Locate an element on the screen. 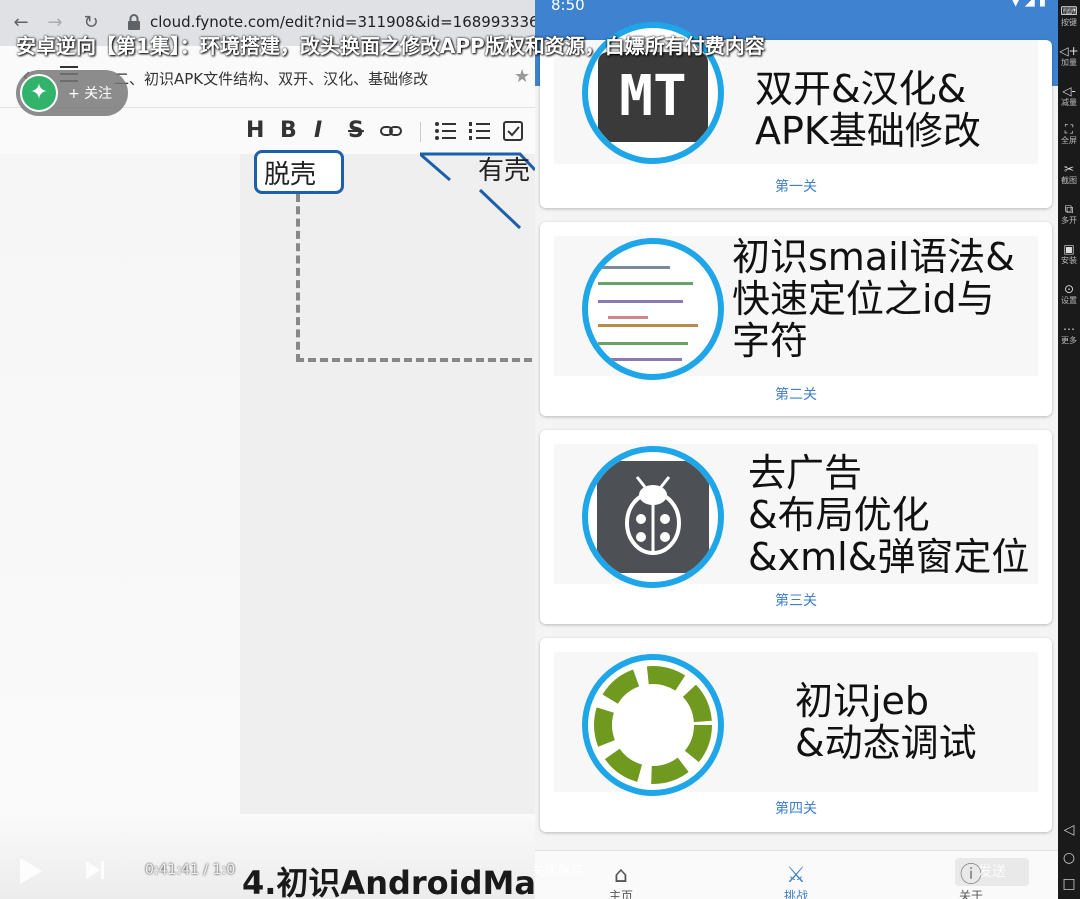  android-recents-icon: □ is located at coordinates (1069, 884).